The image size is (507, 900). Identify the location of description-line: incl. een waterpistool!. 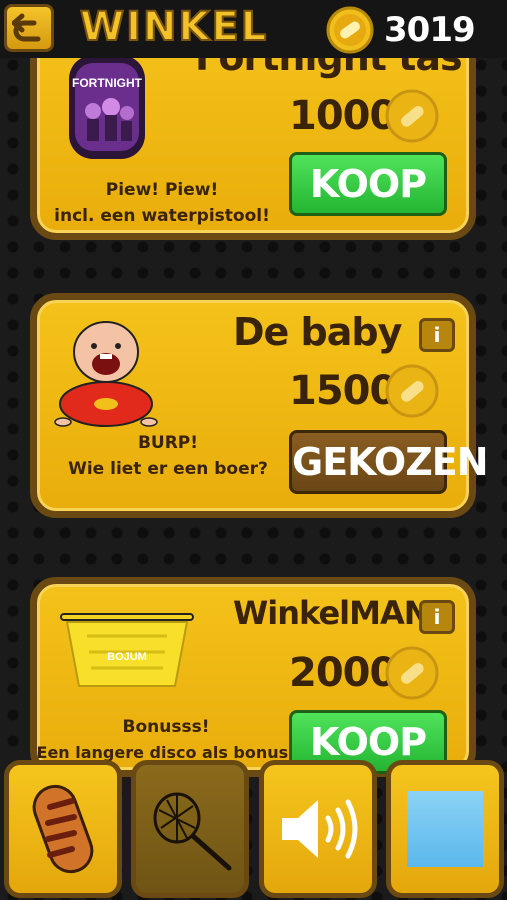
(162, 216).